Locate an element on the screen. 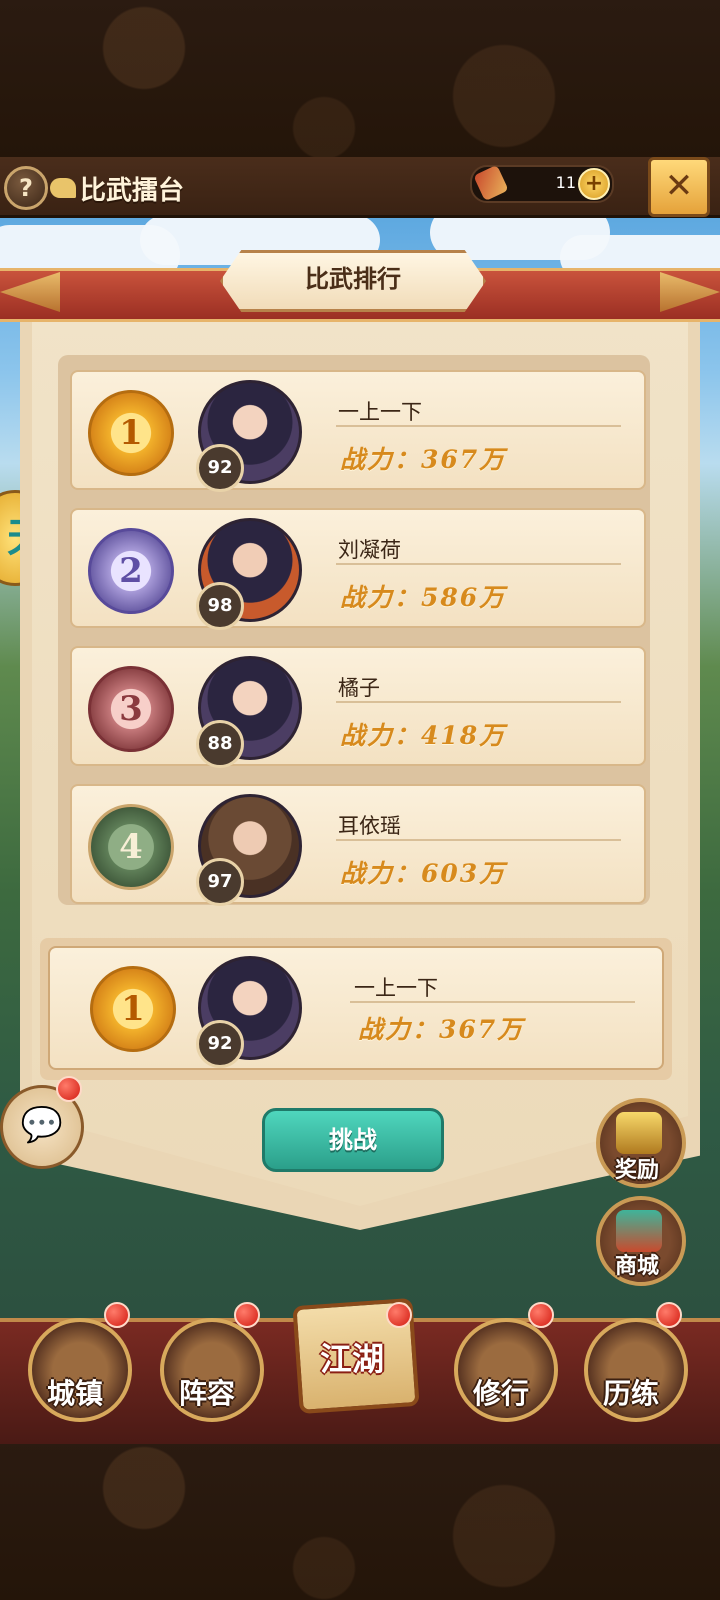 The height and width of the screenshot is (1600, 720). combat-power: 战力：586万 is located at coordinates (423, 597).